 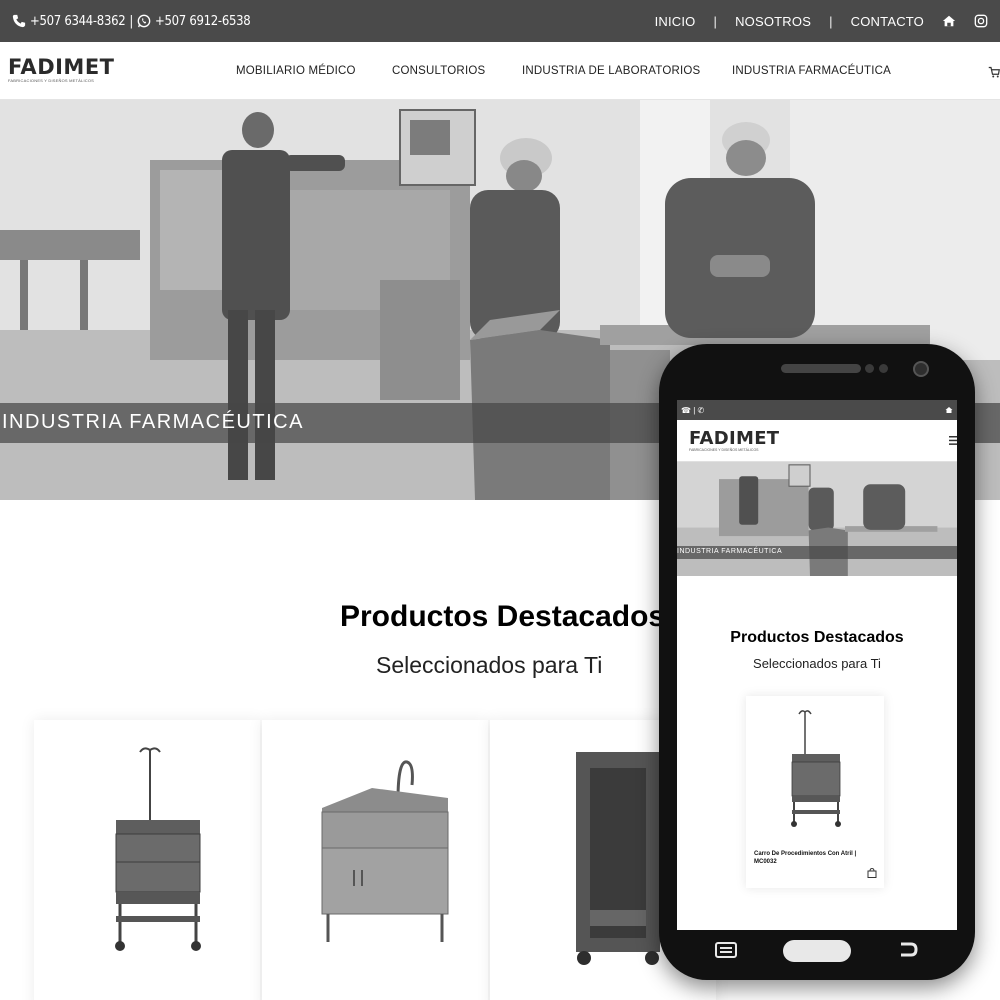 What do you see at coordinates (817, 71) in the screenshot?
I see `menu-industria-farmaceutica: INDUSTRIA FARMACÉUTICA` at bounding box center [817, 71].